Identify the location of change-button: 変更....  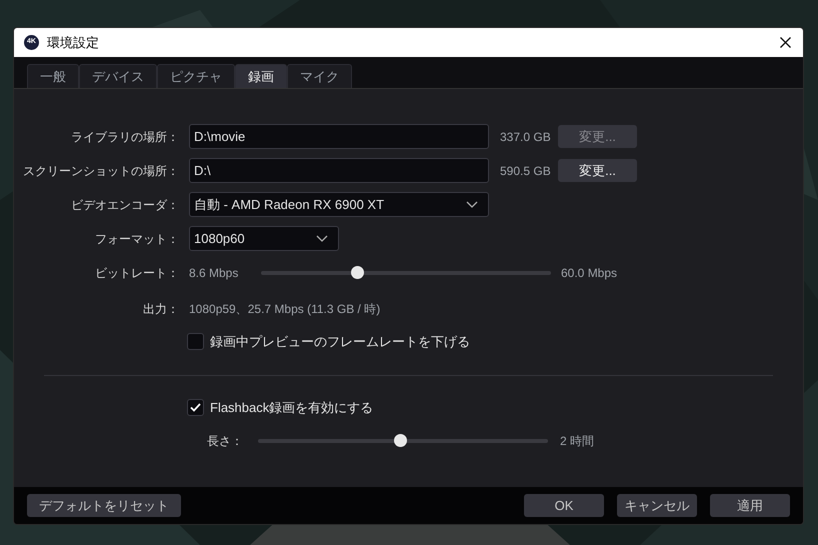
(597, 170).